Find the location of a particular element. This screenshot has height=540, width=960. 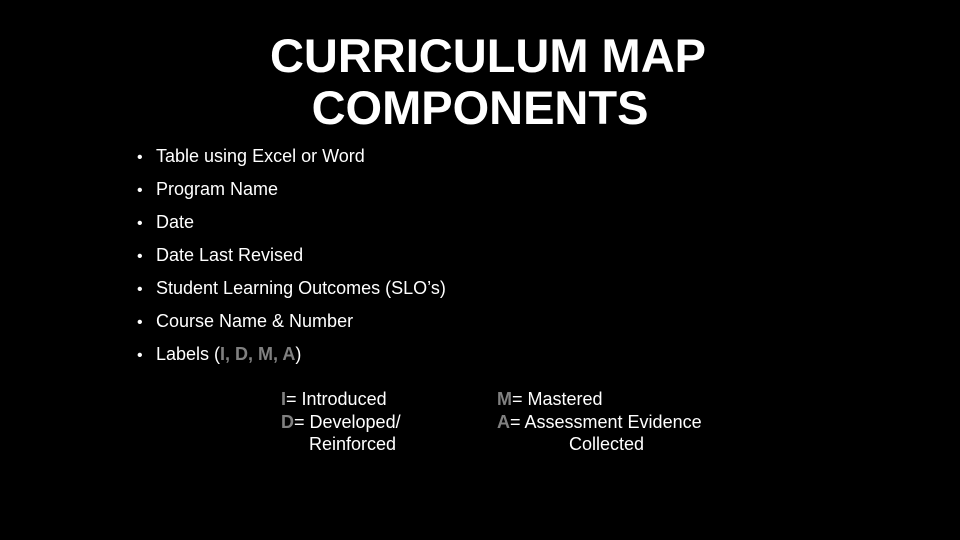

bullet-item: • Course Name & Number is located at coordinates (291, 325).